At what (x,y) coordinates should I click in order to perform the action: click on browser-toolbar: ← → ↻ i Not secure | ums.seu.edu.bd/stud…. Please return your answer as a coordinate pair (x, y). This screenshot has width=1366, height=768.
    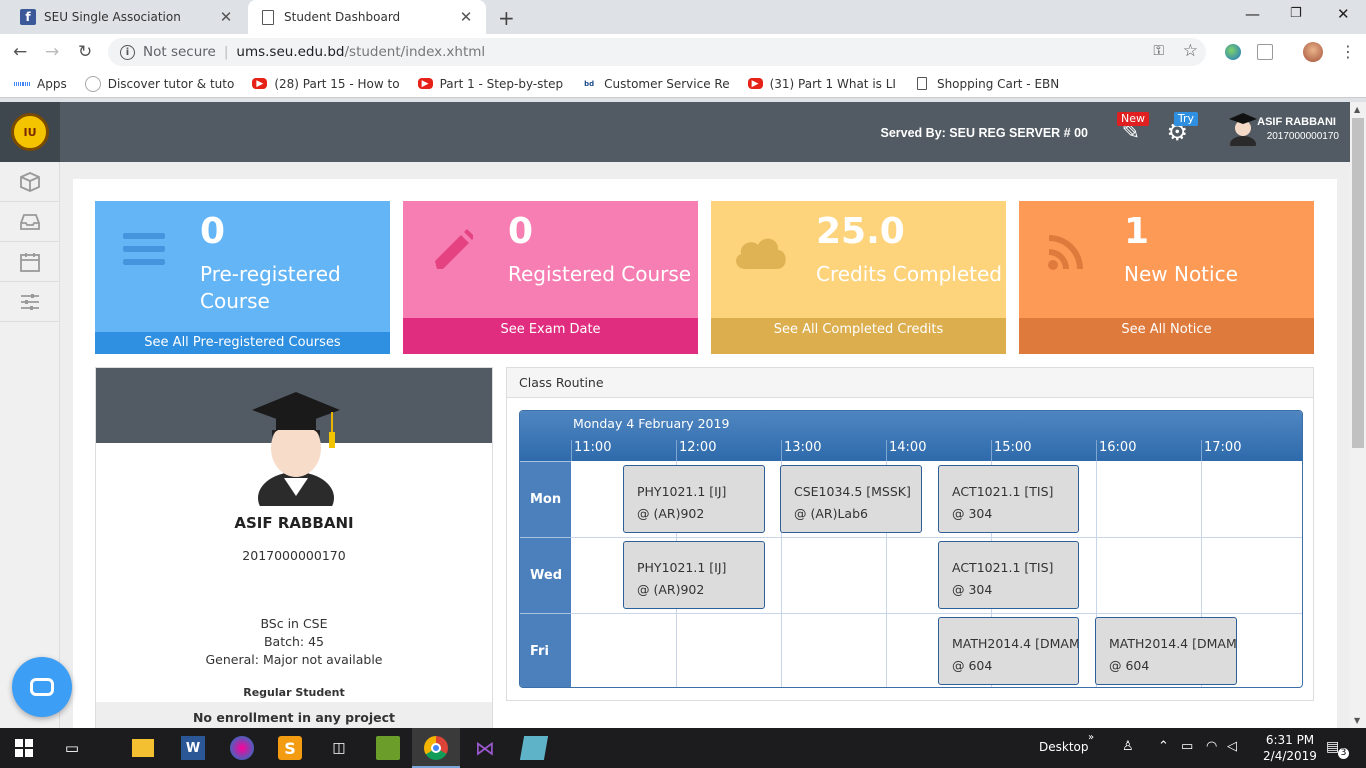
    Looking at the image, I should click on (683, 52).